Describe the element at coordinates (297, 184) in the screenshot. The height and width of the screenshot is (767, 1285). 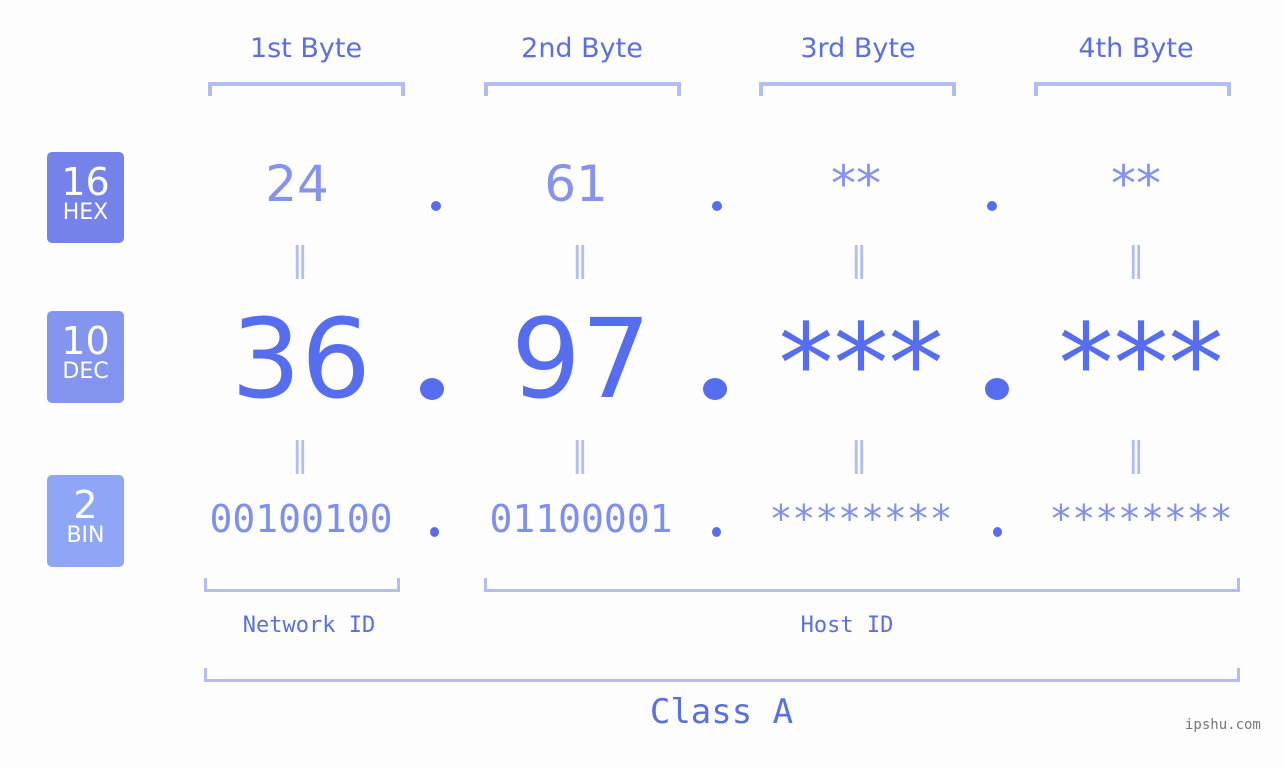
I see `hex-byte-1: 24` at that location.